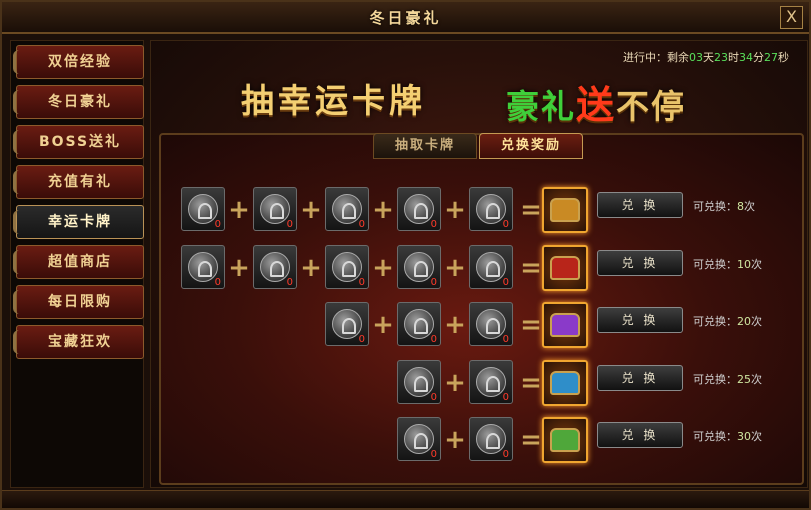 The height and width of the screenshot is (510, 811). Describe the element at coordinates (656, 57) in the screenshot. I see `status-prefix: 进行中：剩余` at that location.